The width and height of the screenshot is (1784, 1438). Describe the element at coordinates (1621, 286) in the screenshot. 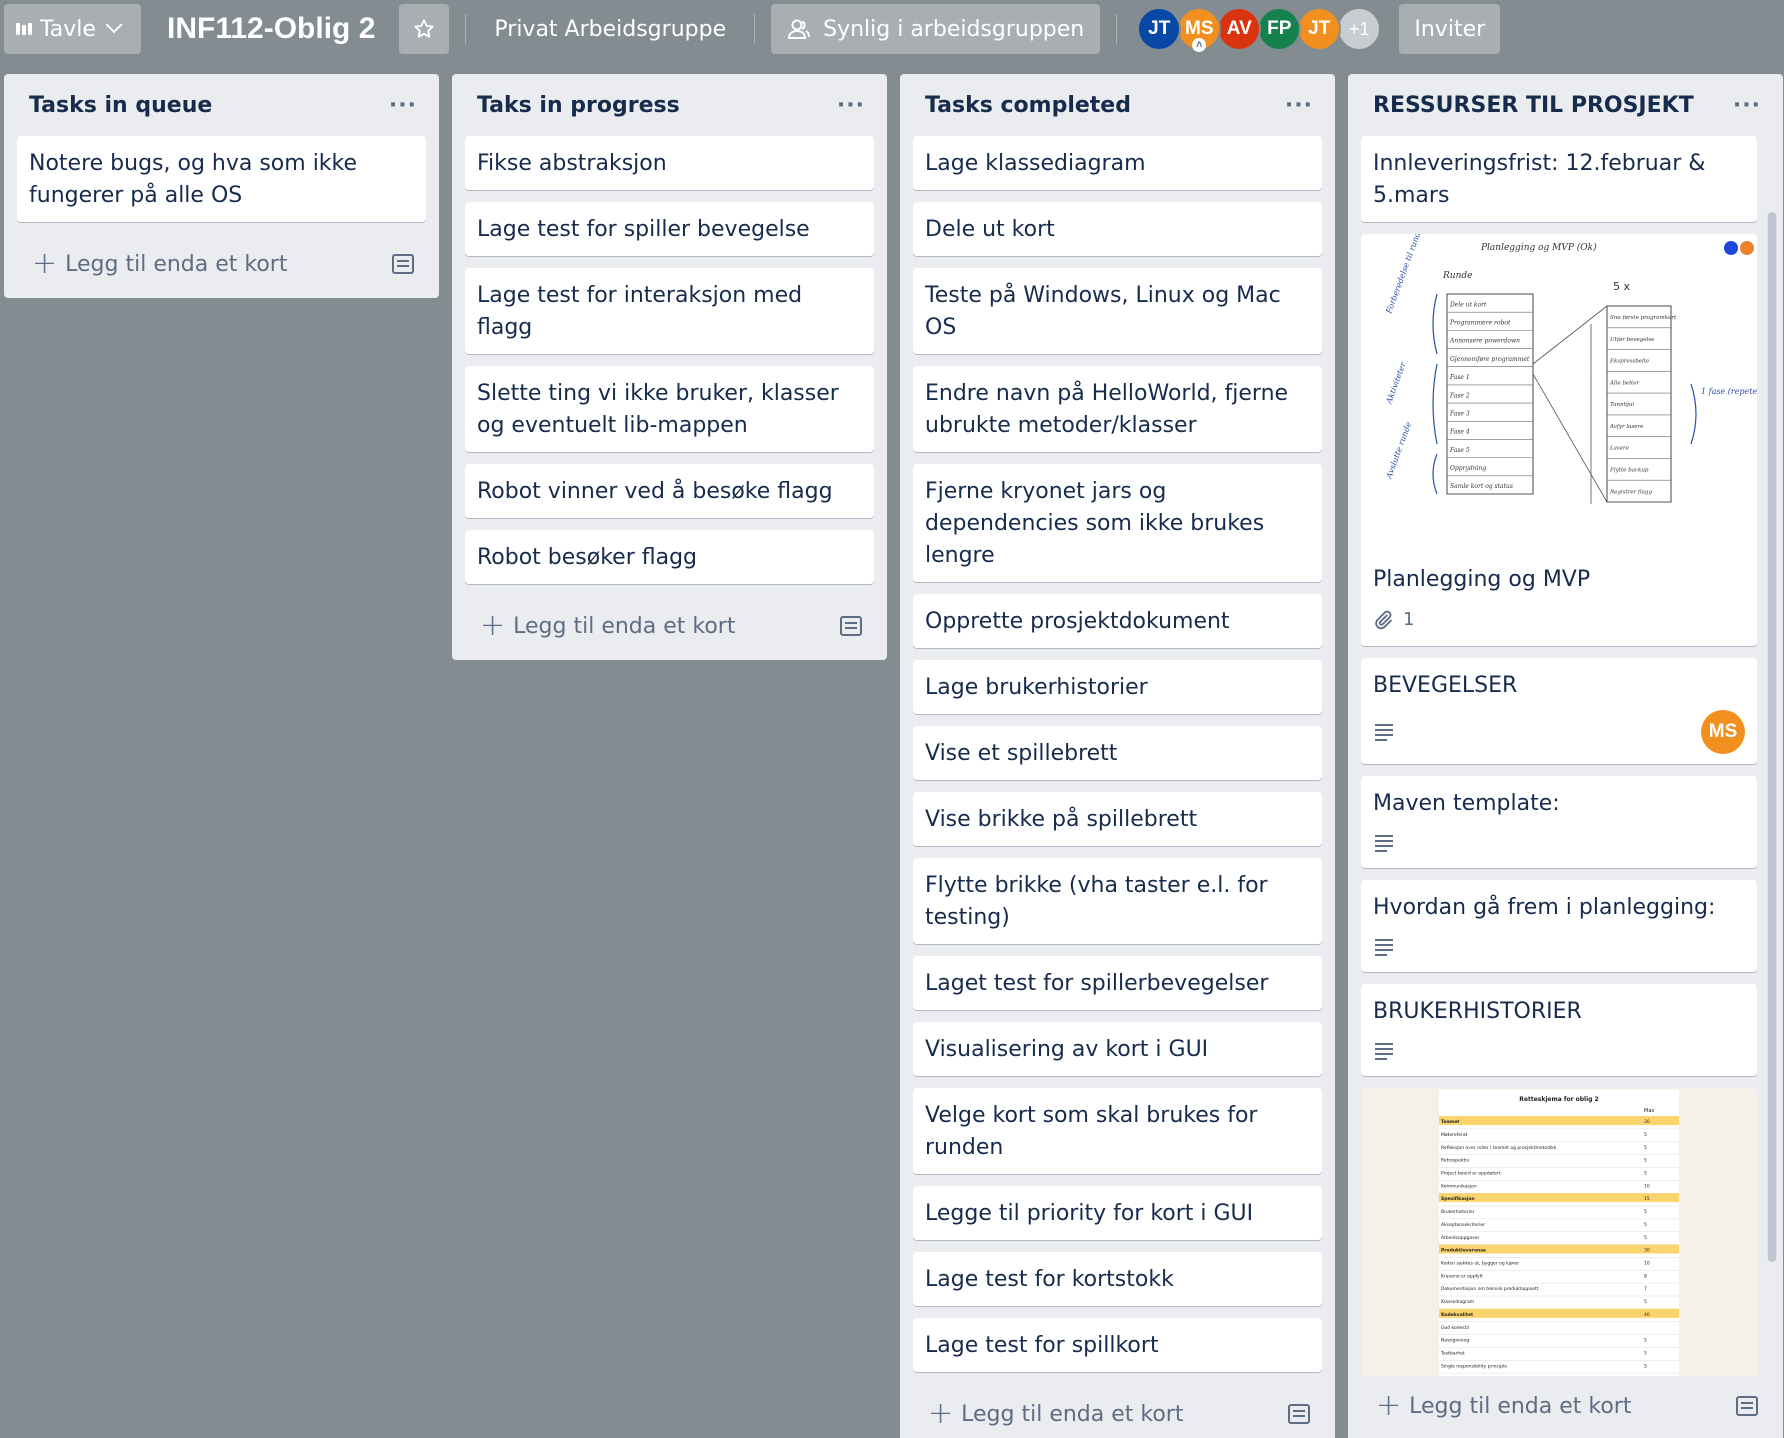

I see `sketch-right-label: 5 x` at that location.